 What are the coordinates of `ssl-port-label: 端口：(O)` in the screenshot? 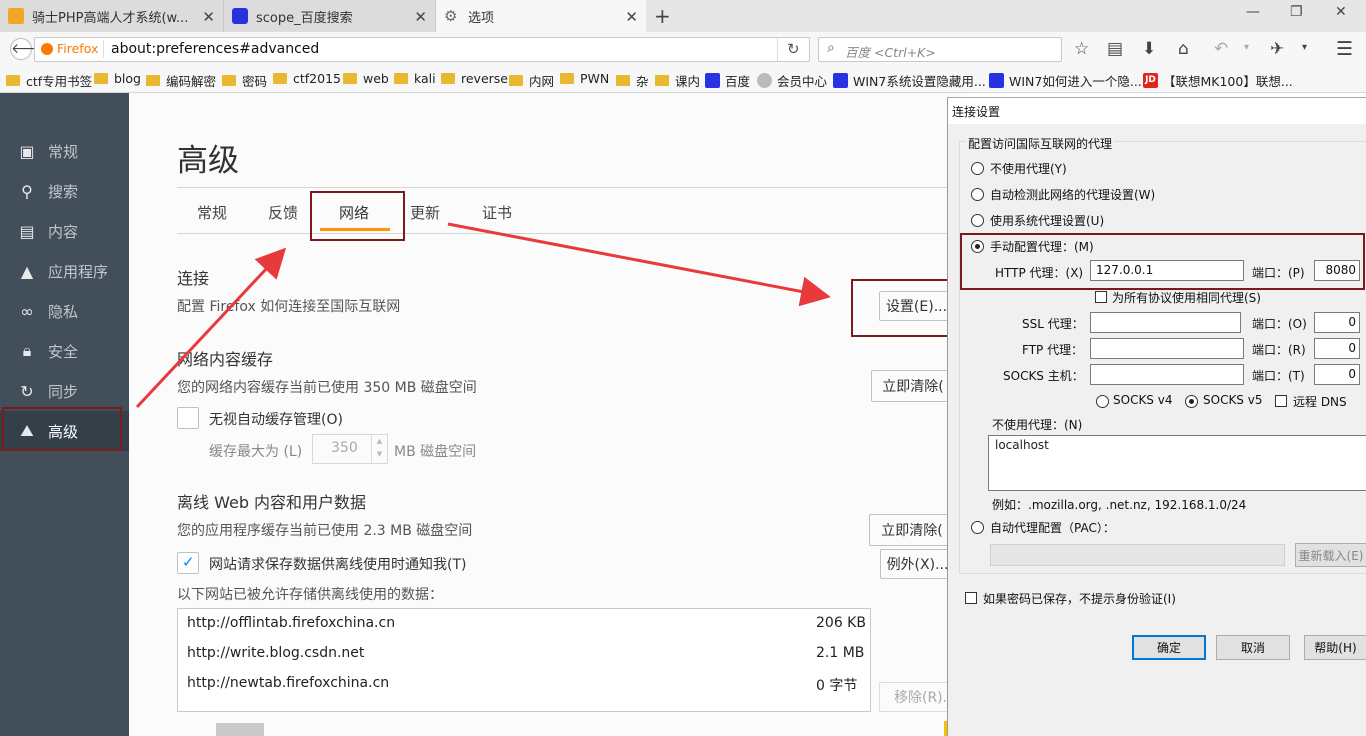 It's located at (1279, 324).